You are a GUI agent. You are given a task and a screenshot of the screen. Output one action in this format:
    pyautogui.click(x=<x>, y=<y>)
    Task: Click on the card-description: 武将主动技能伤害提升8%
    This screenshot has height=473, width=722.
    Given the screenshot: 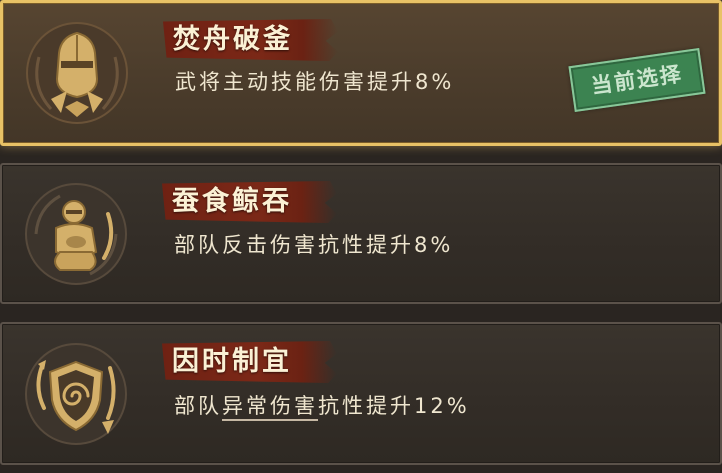 What is the action you would take?
    pyautogui.click(x=315, y=82)
    